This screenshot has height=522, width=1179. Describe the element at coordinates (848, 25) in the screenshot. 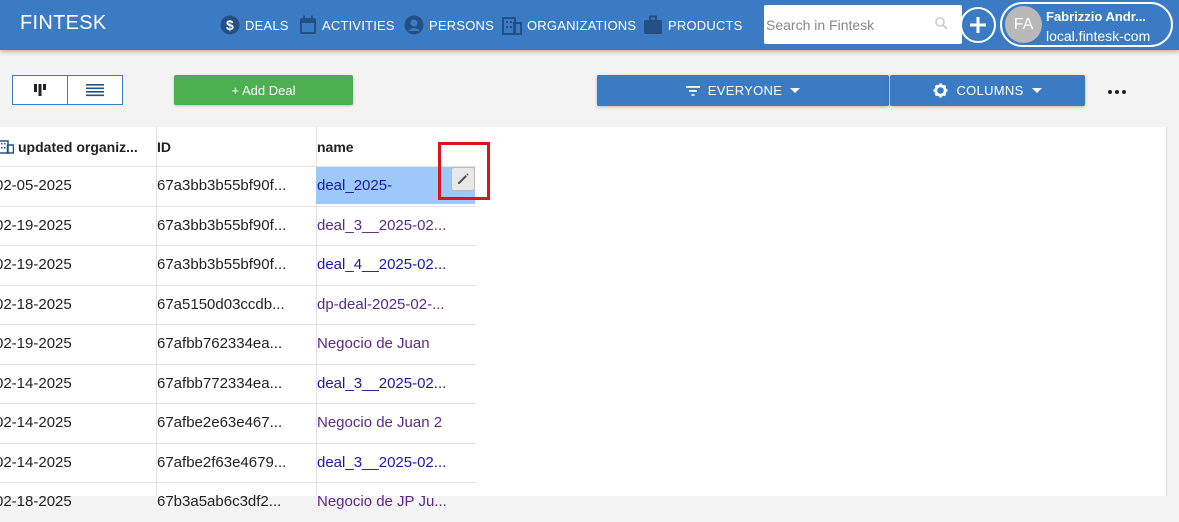

I see `search-input` at that location.